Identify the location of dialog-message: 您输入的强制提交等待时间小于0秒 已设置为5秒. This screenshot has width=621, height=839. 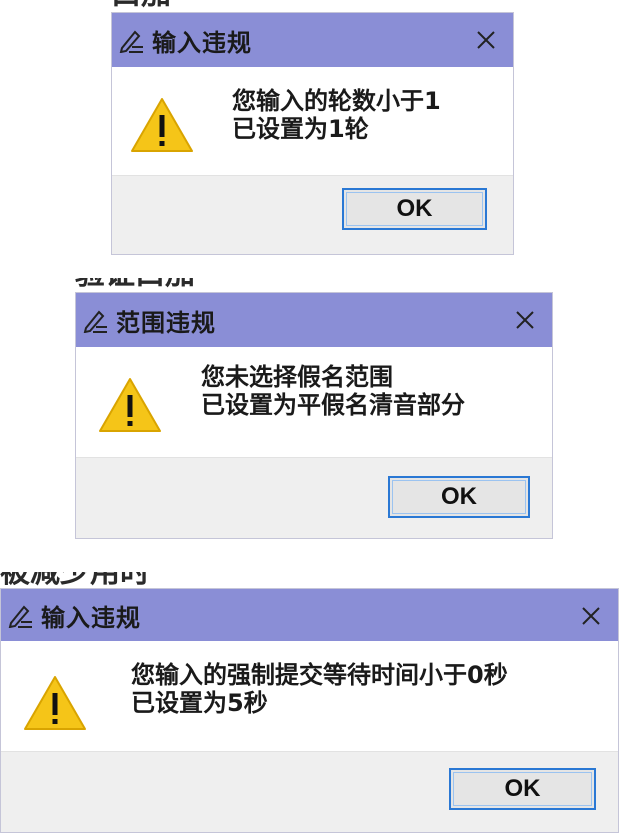
(319, 689).